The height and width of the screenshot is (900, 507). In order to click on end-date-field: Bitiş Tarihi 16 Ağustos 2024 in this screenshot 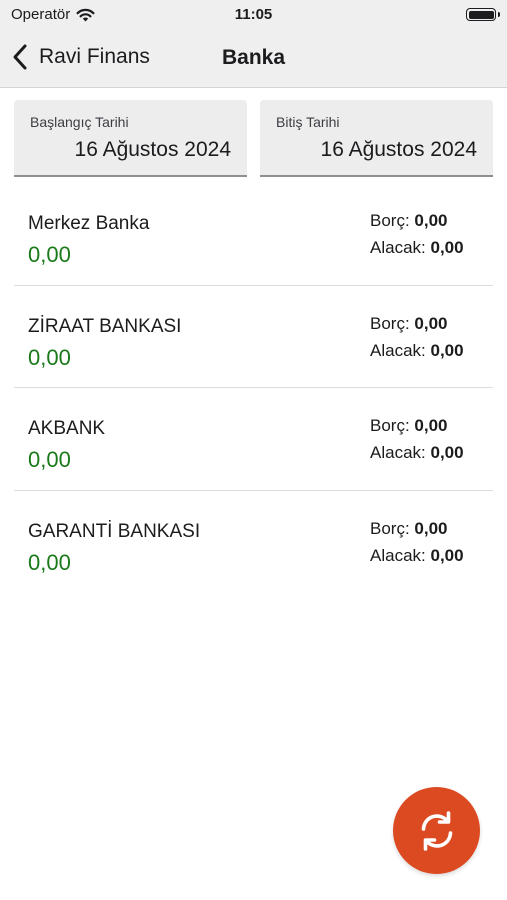, I will do `click(376, 138)`.